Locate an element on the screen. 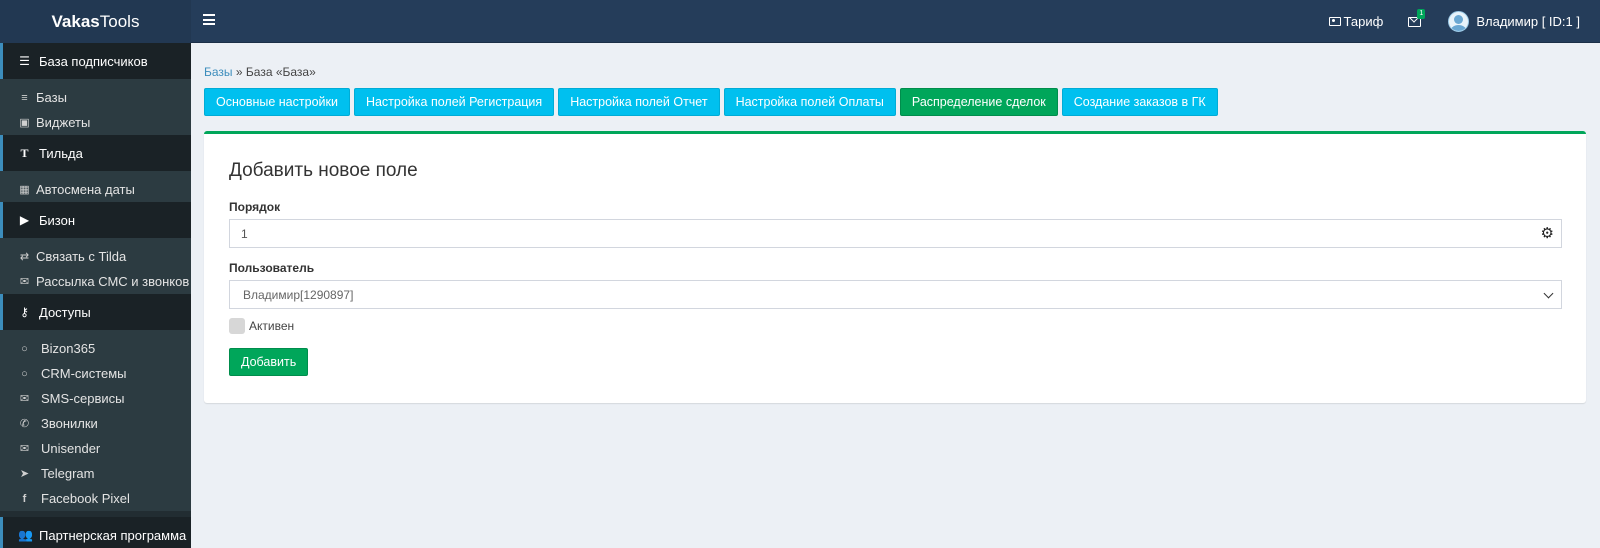  navbar-right: Тариф 1 Владимир [ ID:1 ] is located at coordinates (1442, 21).